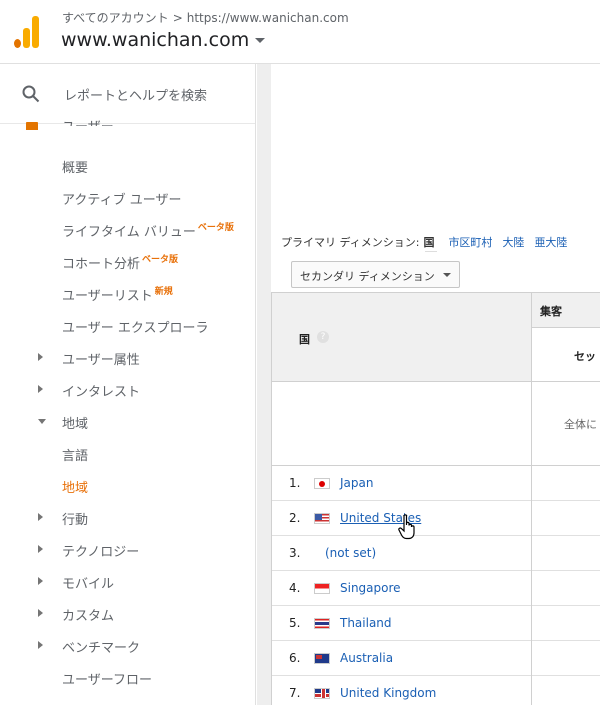 This screenshot has height=705, width=600. What do you see at coordinates (107, 678) in the screenshot?
I see `sidebar-item-user-flow: ユーザーフロー` at bounding box center [107, 678].